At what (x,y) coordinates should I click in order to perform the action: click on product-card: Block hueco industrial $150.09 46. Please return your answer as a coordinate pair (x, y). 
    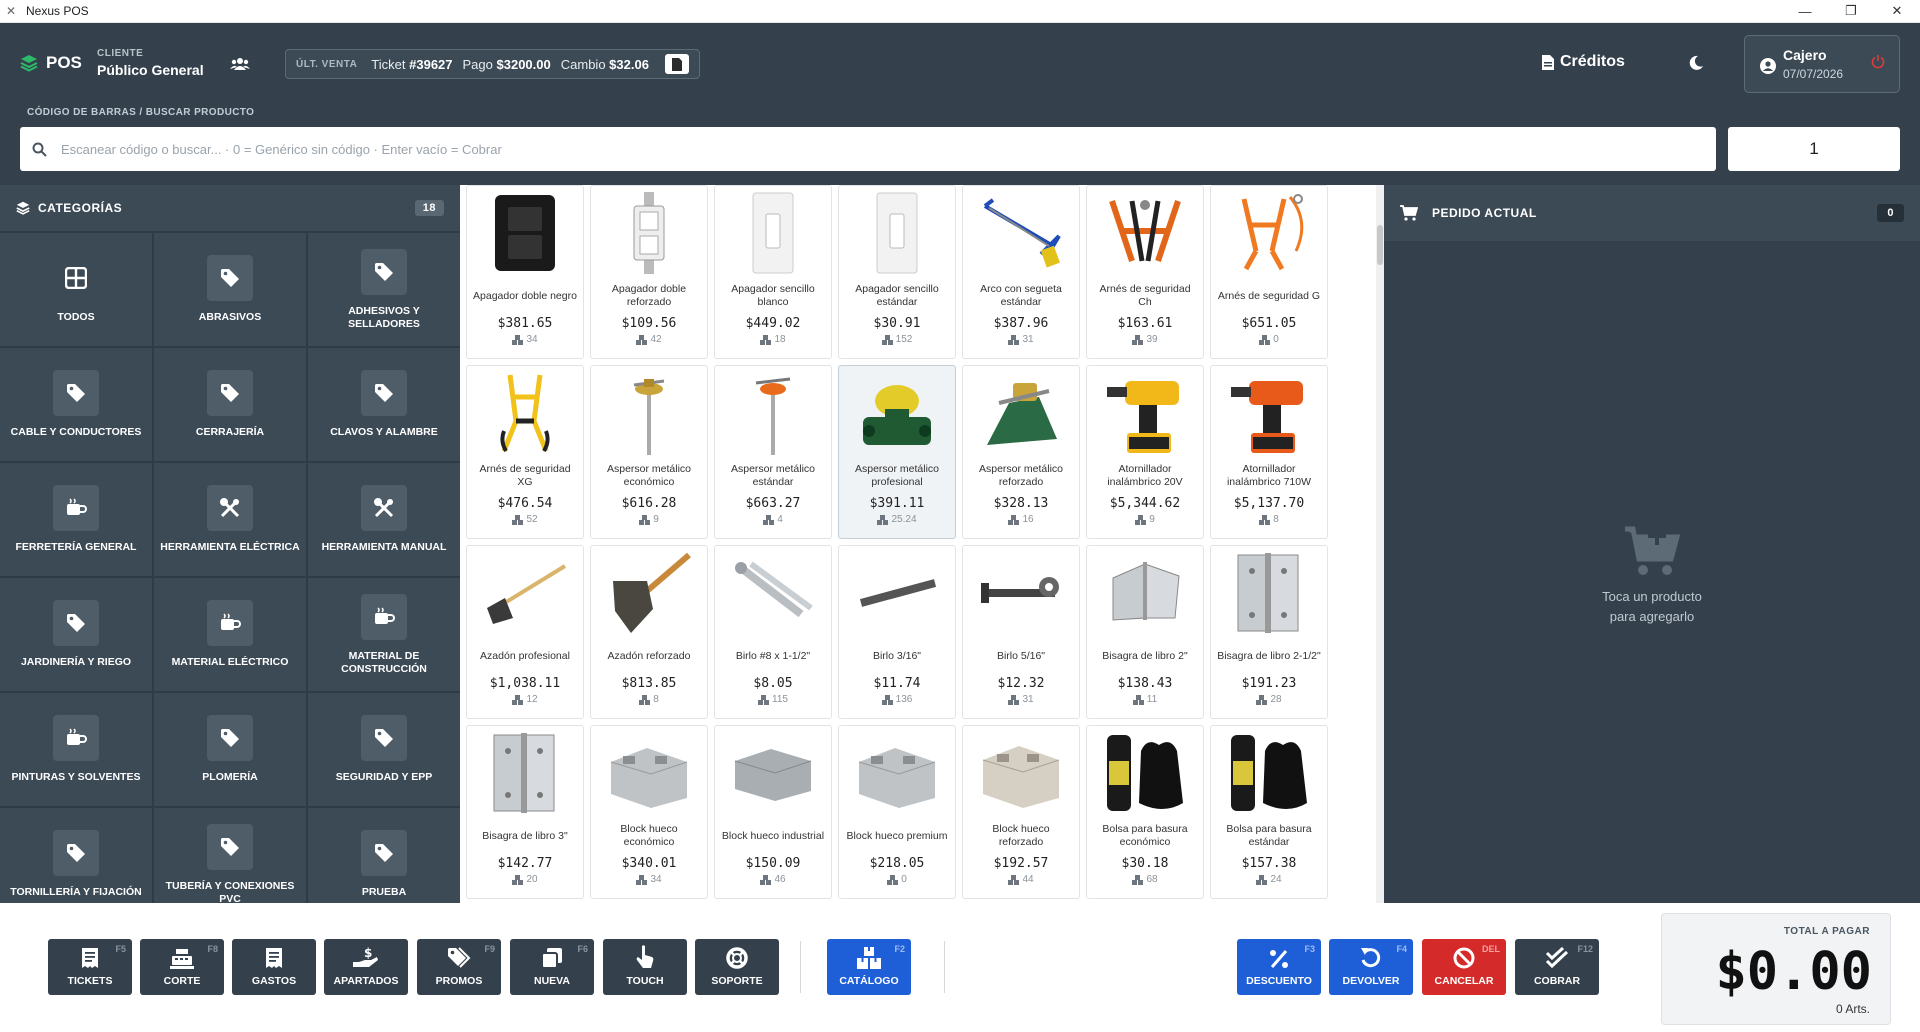
    Looking at the image, I should click on (773, 812).